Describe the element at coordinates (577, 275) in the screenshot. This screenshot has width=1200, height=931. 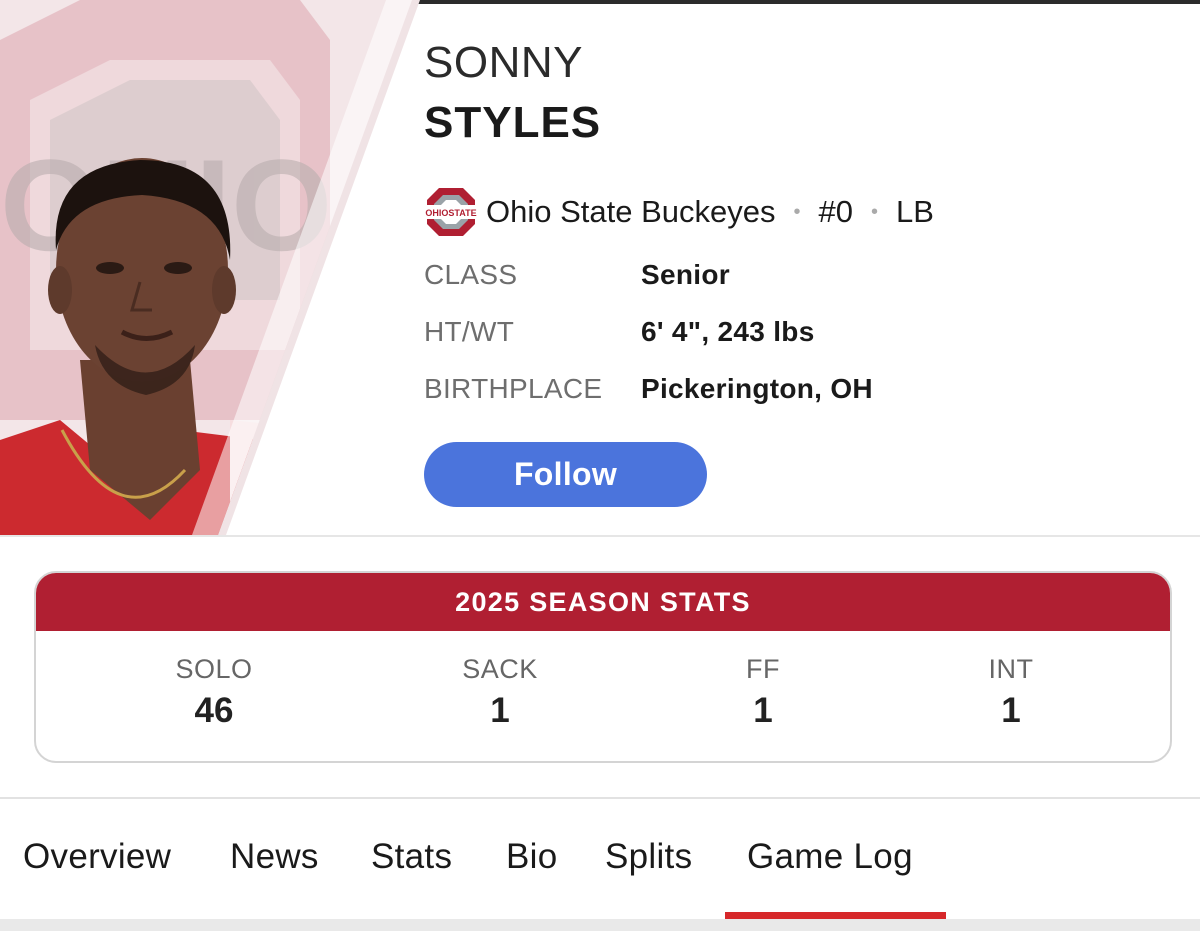
I see `class-row: CLASS Senior` at that location.